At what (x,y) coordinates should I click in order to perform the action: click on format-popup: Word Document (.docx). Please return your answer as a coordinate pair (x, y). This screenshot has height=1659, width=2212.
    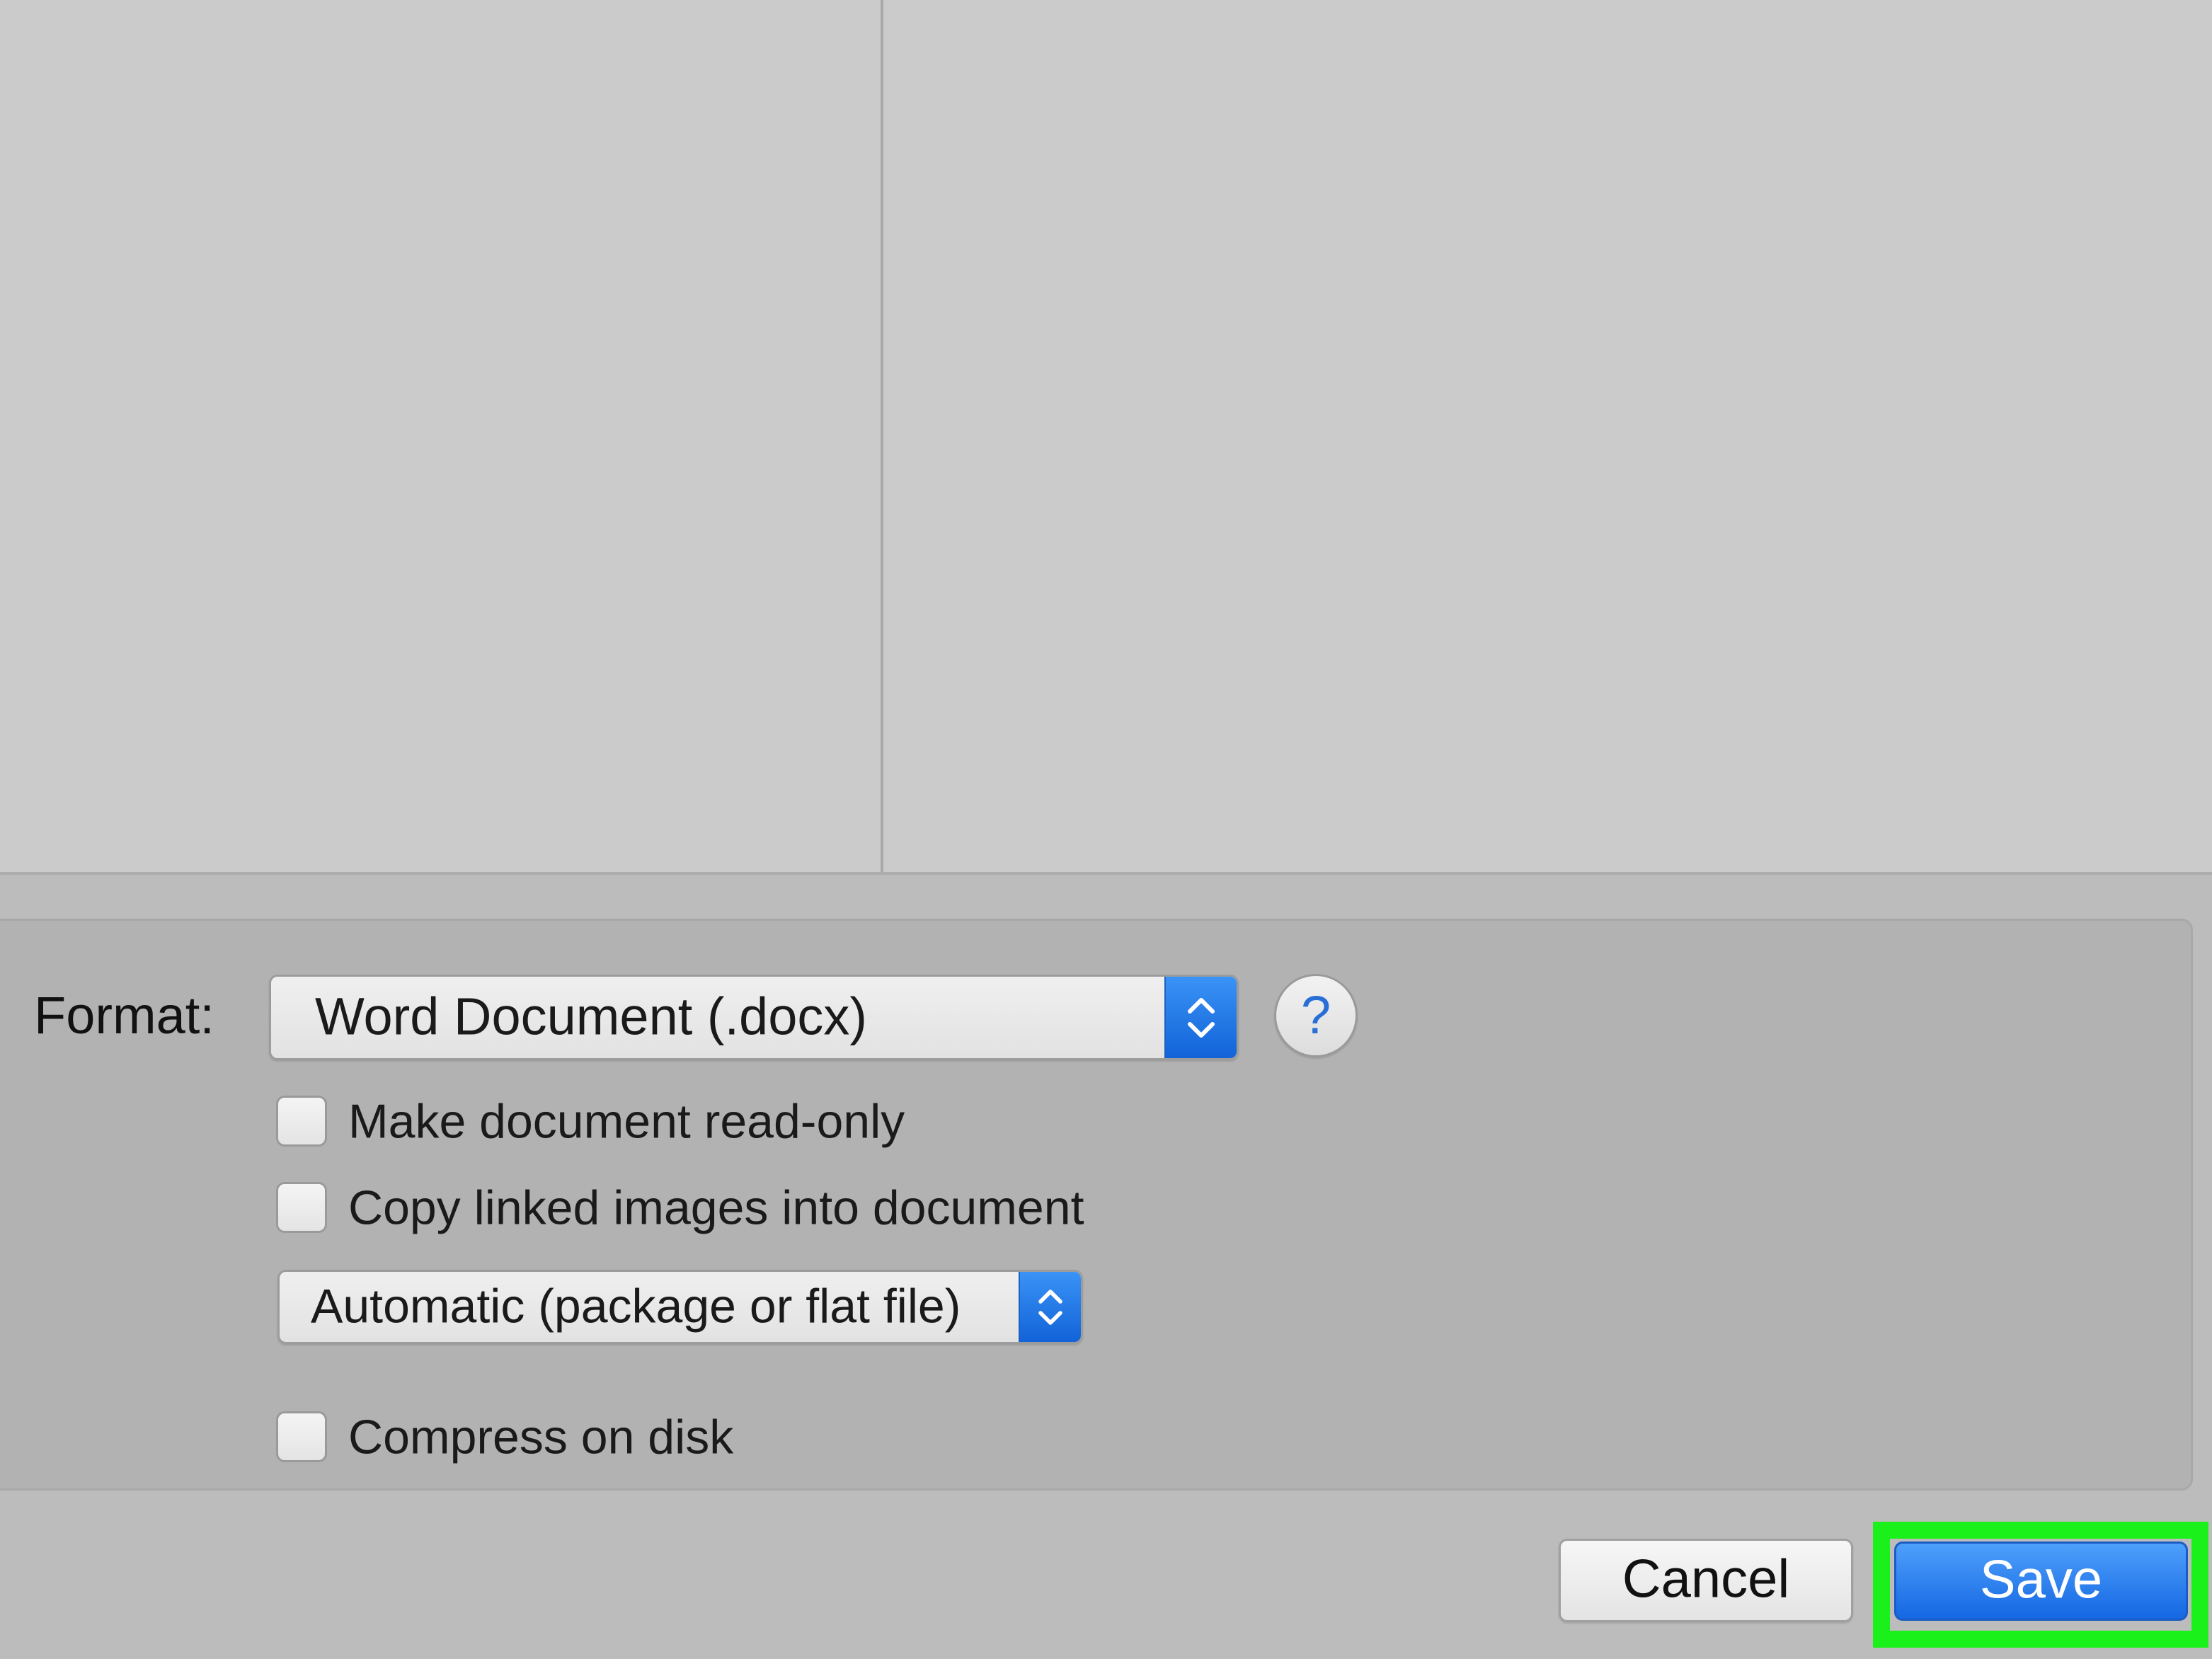
    Looking at the image, I should click on (754, 1017).